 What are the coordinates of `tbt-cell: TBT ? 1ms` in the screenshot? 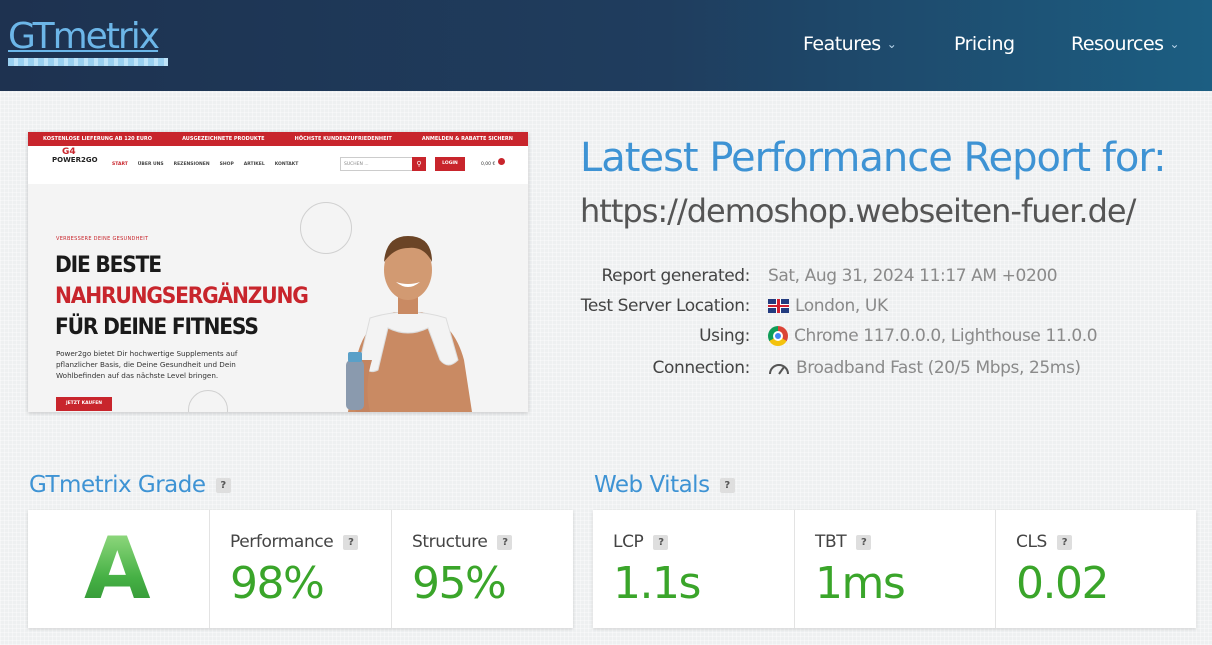 It's located at (894, 569).